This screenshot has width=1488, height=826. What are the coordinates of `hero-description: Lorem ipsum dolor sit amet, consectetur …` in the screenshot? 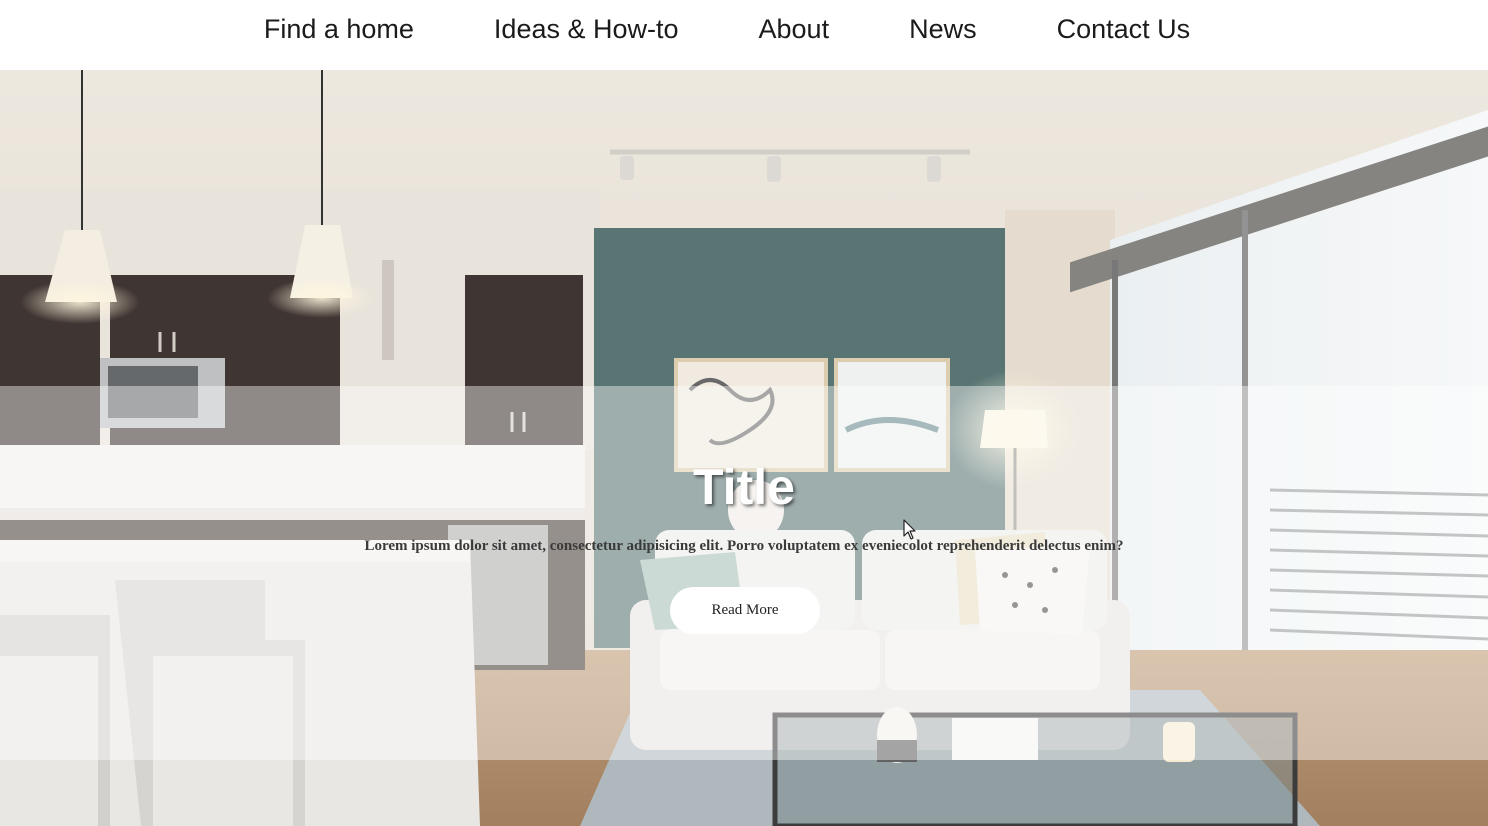 It's located at (744, 546).